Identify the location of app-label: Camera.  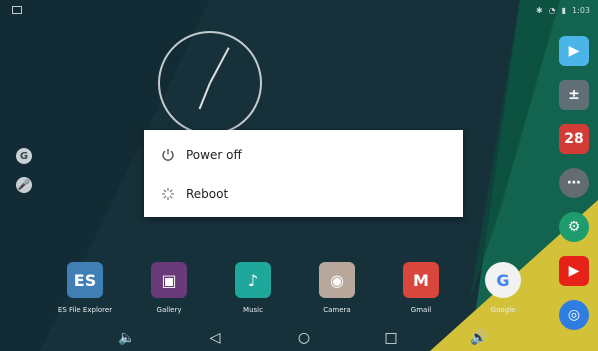
(337, 310).